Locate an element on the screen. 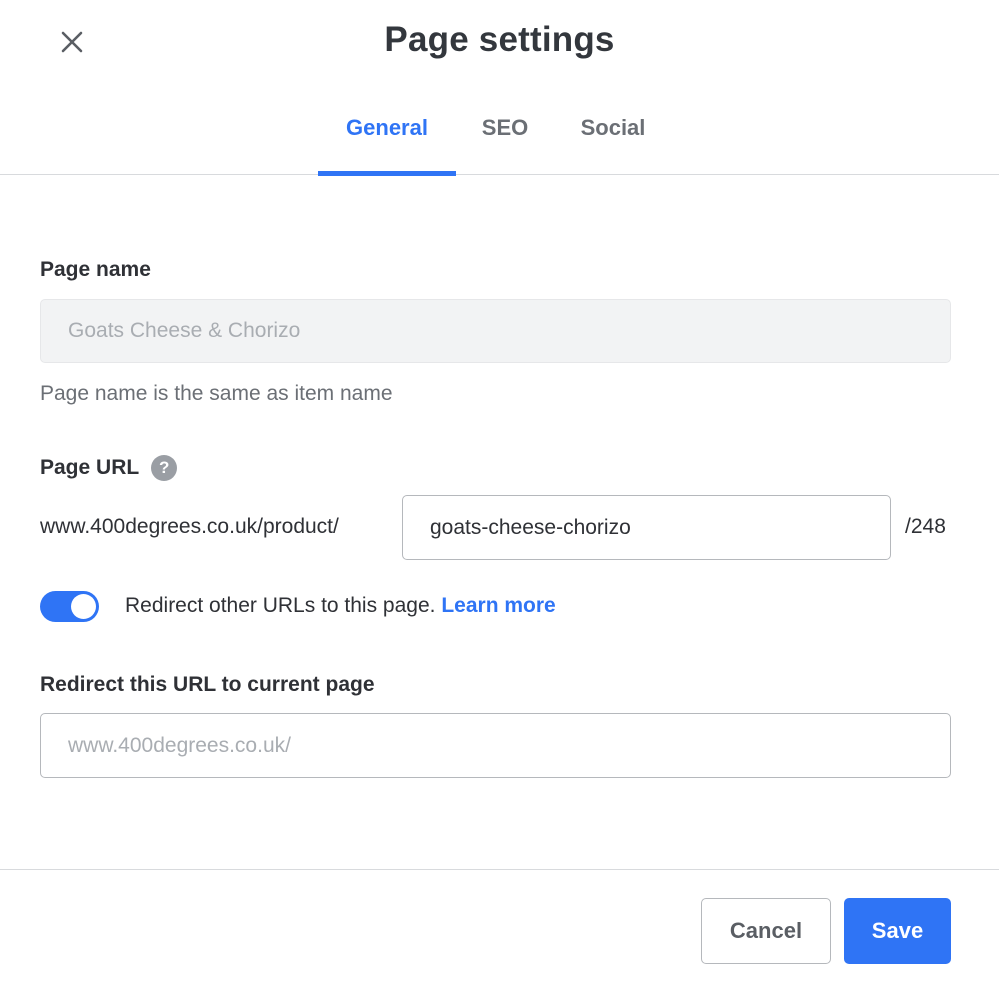  learn-more-link: Learn more is located at coordinates (498, 605).